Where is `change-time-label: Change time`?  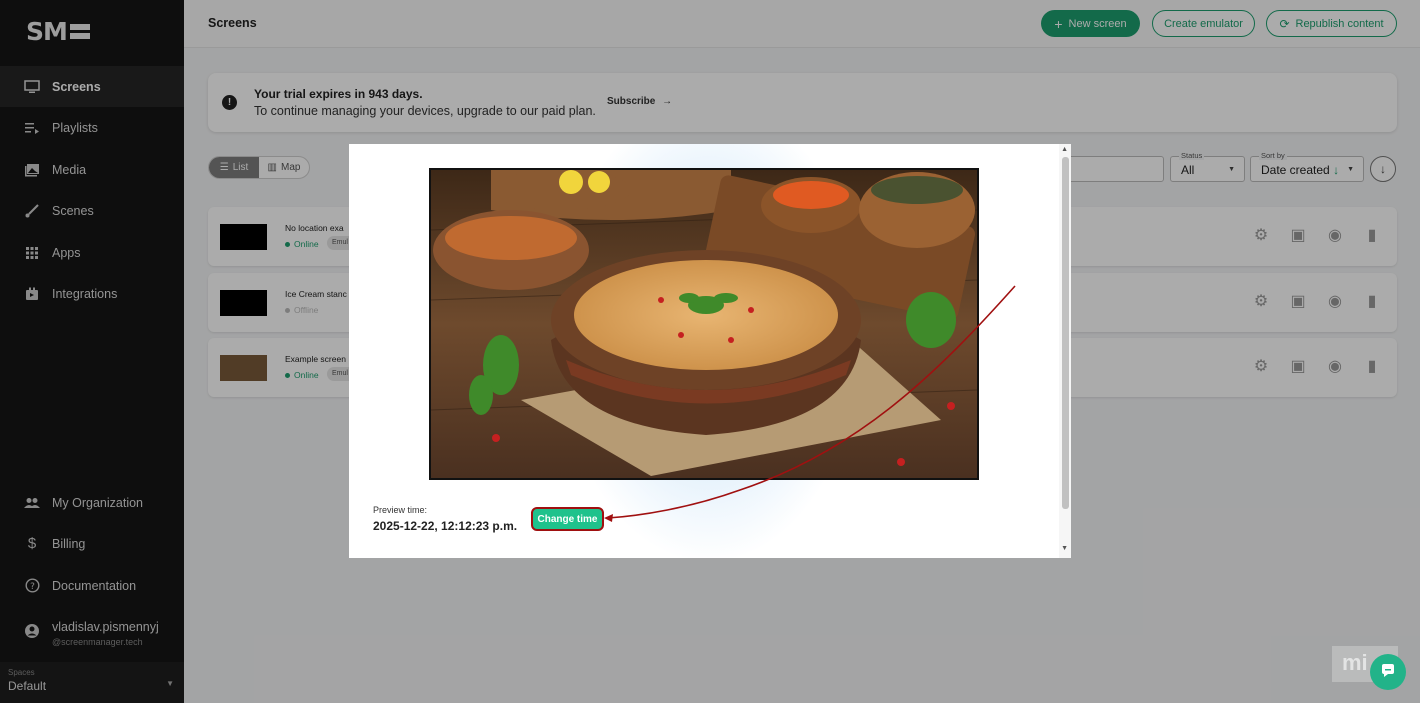
change-time-label: Change time is located at coordinates (567, 519).